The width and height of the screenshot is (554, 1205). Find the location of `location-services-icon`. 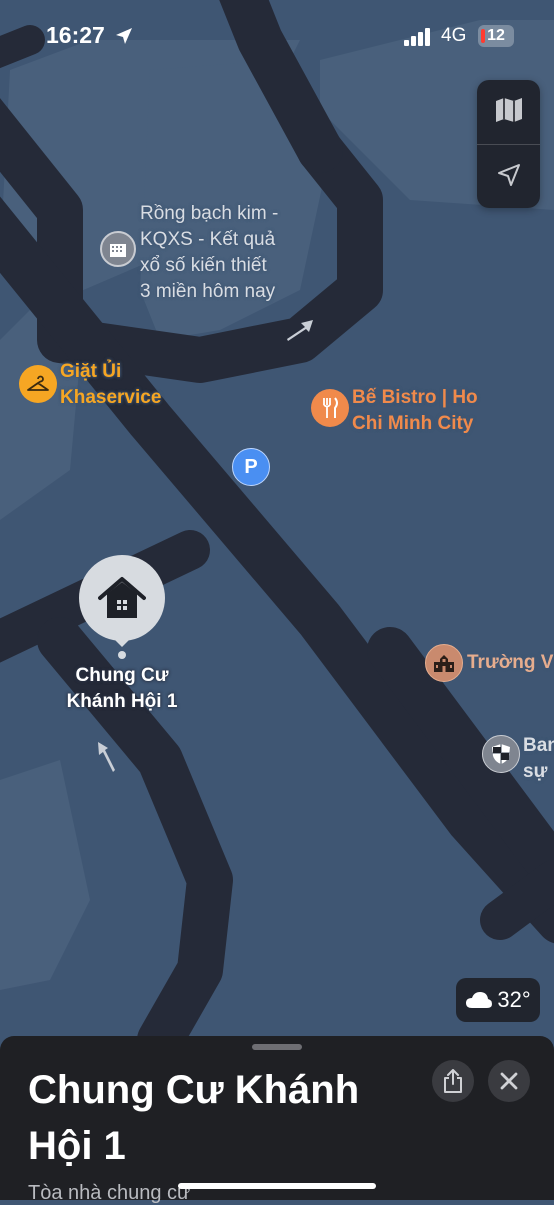

location-services-icon is located at coordinates (124, 38).